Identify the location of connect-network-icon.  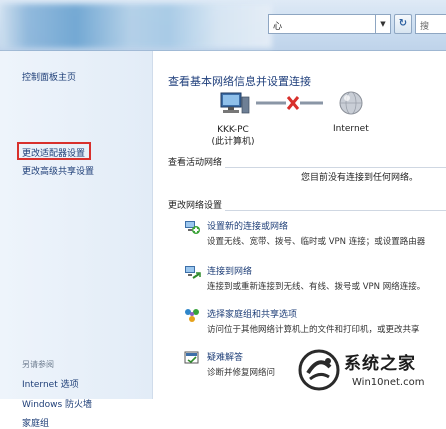
(192, 272).